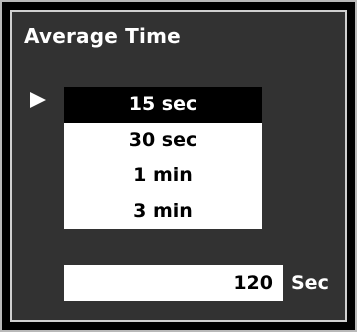  Describe the element at coordinates (253, 283) in the screenshot. I see `custom-time-value: 120` at that location.